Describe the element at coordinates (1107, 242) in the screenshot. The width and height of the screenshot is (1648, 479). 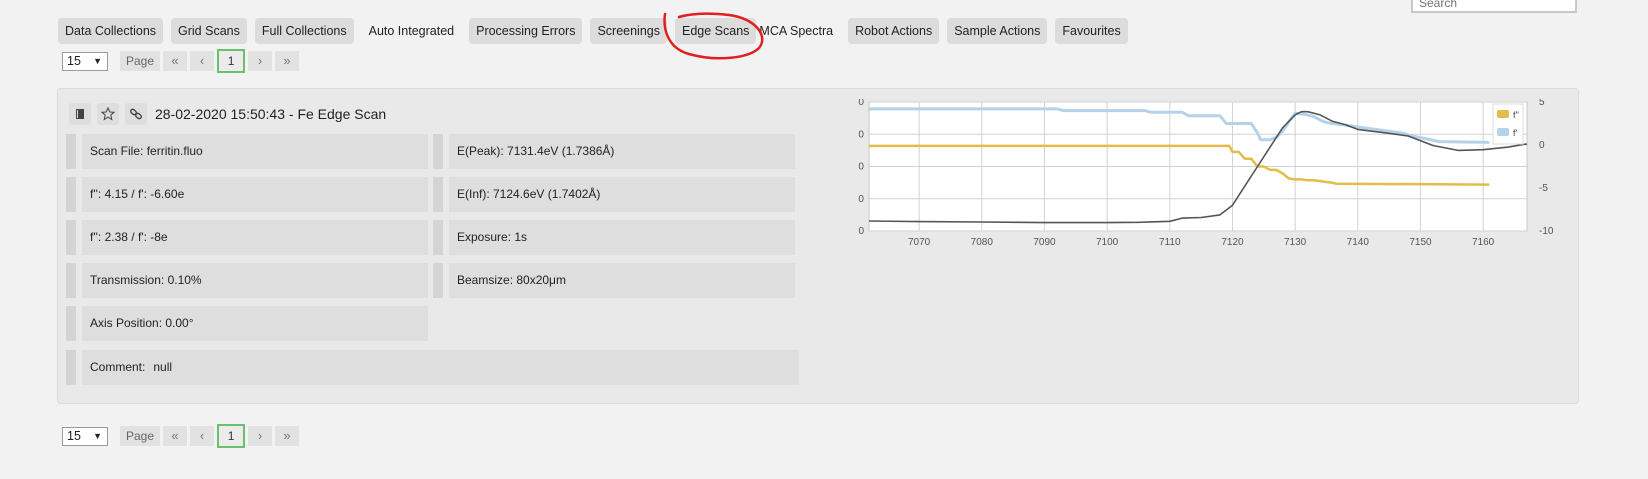
I see `x-tick-label: 7100` at that location.